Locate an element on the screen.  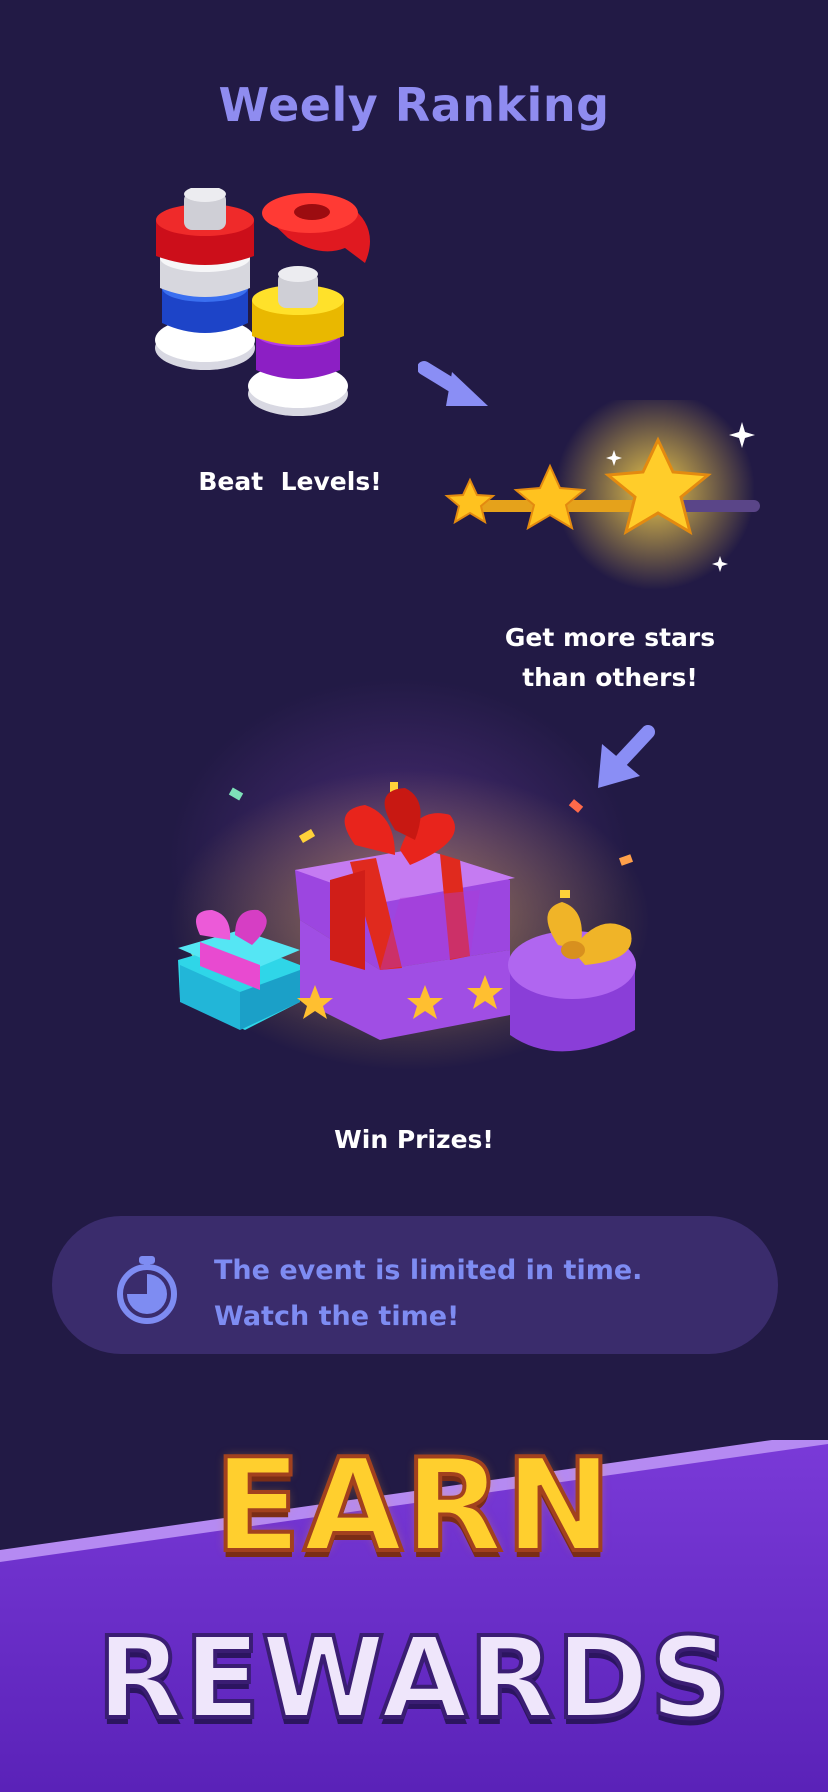
stopwatch-icon is located at coordinates (147, 1290).